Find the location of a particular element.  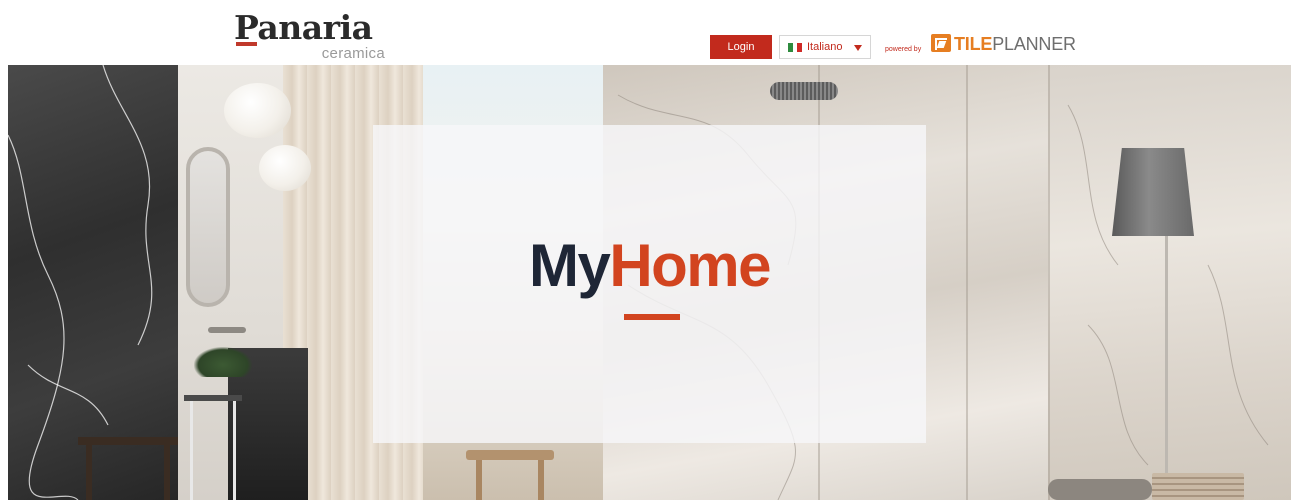

language-selected: Italiano is located at coordinates (825, 47).